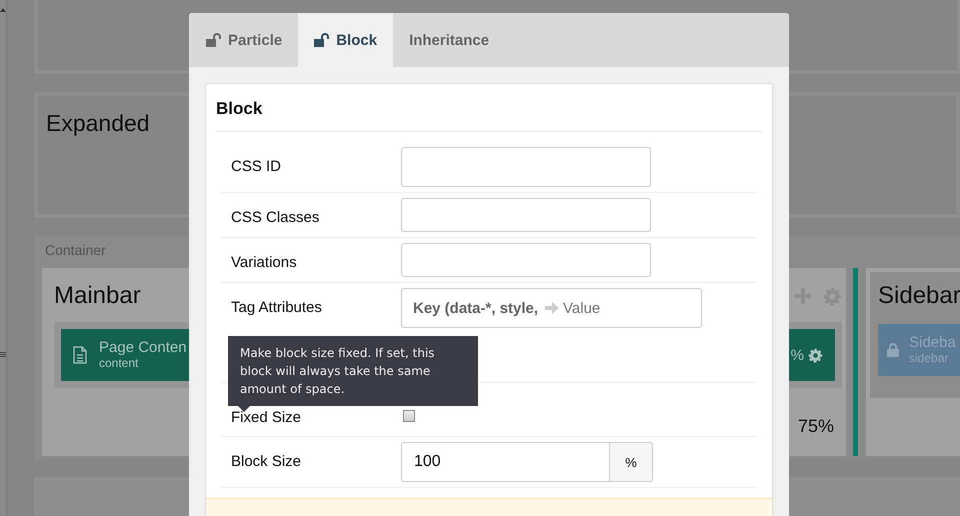 This screenshot has width=960, height=516. Describe the element at coordinates (119, 363) in the screenshot. I see `block-subtitle: content` at that location.